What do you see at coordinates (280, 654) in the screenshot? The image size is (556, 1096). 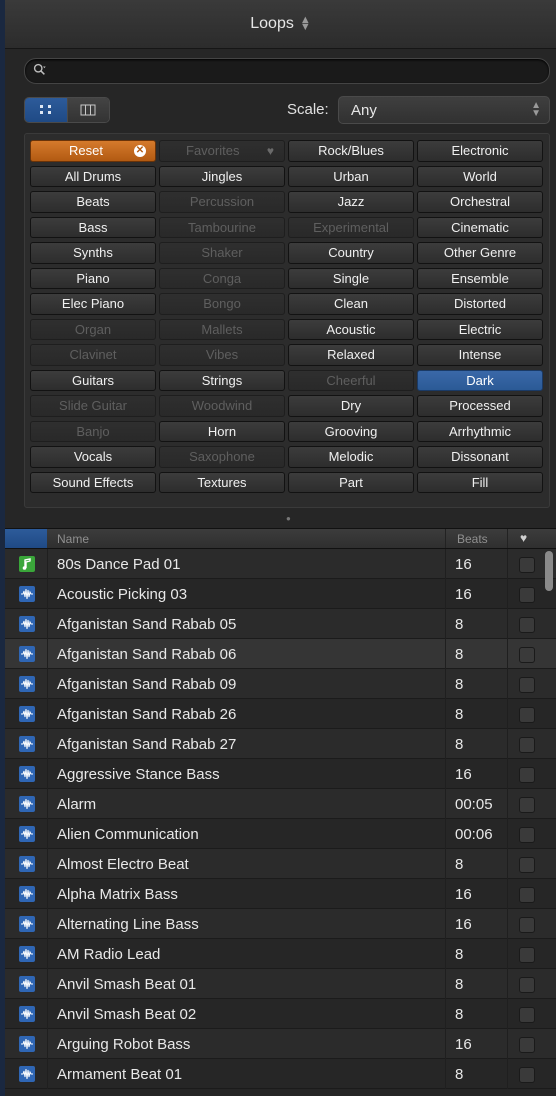 I see `loop-row: Afganistan Sand Rabab 06 8` at bounding box center [280, 654].